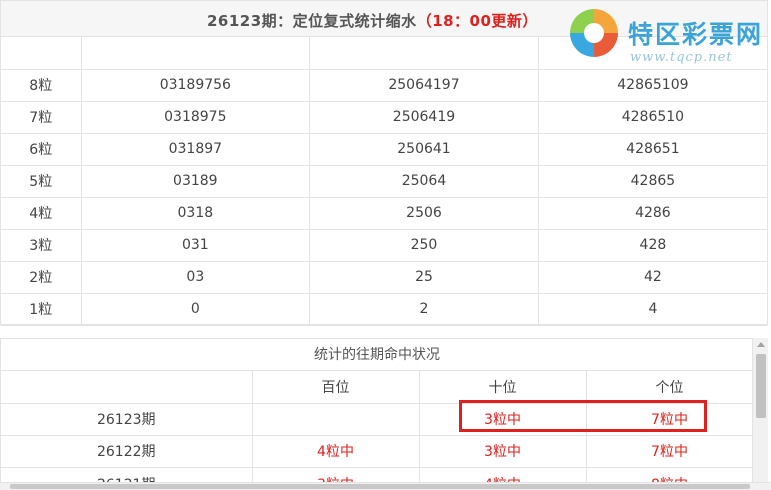  I want to click on history-header-row: 百位 十位 个位, so click(377, 387).